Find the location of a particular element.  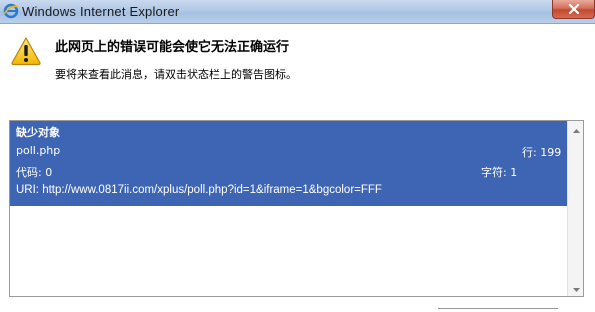

title-bar: Windows Internet Explorer is located at coordinates (297, 12).